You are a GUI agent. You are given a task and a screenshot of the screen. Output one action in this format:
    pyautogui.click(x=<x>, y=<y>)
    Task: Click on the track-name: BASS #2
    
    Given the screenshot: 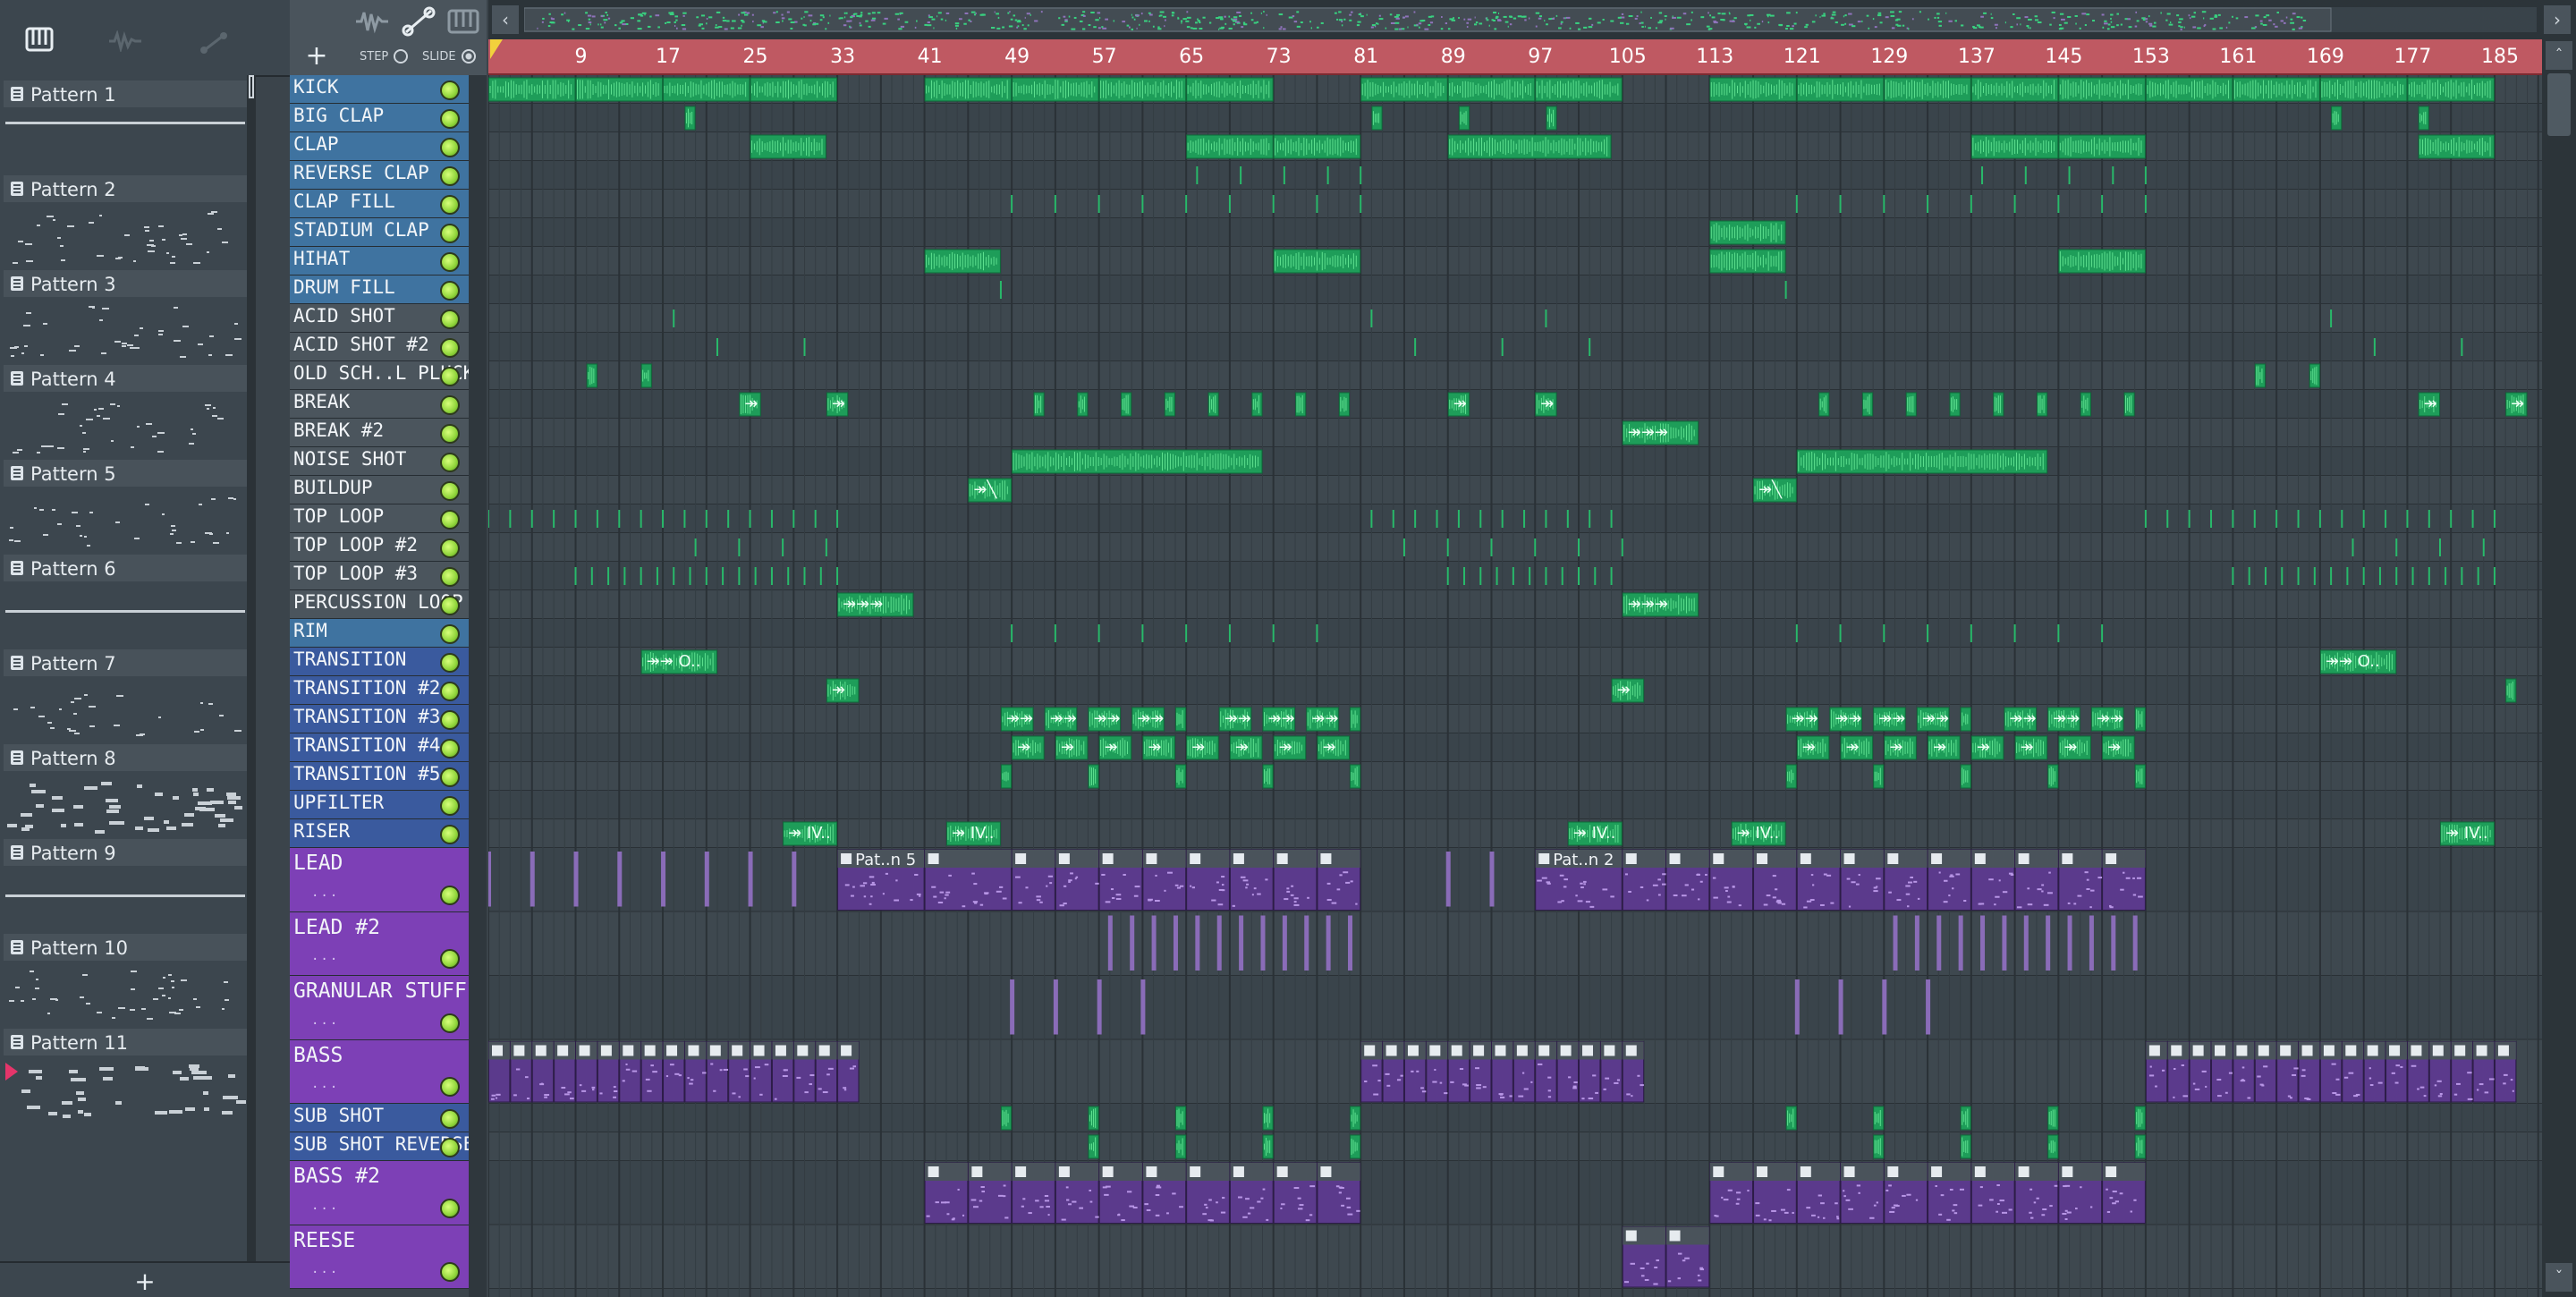 What is the action you would take?
    pyautogui.click(x=336, y=1176)
    